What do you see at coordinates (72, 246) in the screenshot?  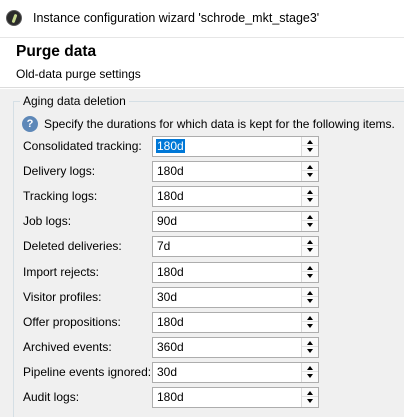 I see `field-label: Deleted deliveries:` at bounding box center [72, 246].